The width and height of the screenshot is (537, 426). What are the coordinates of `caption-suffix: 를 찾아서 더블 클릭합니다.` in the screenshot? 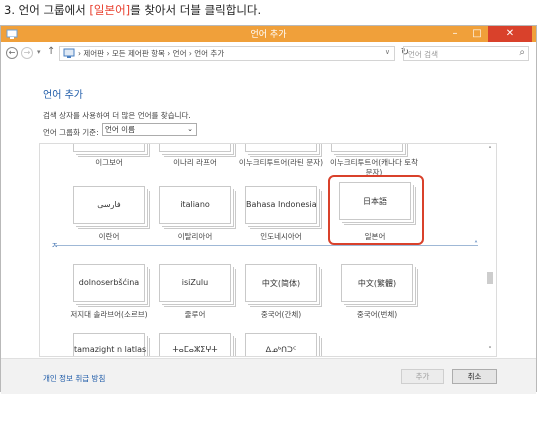 It's located at (196, 10).